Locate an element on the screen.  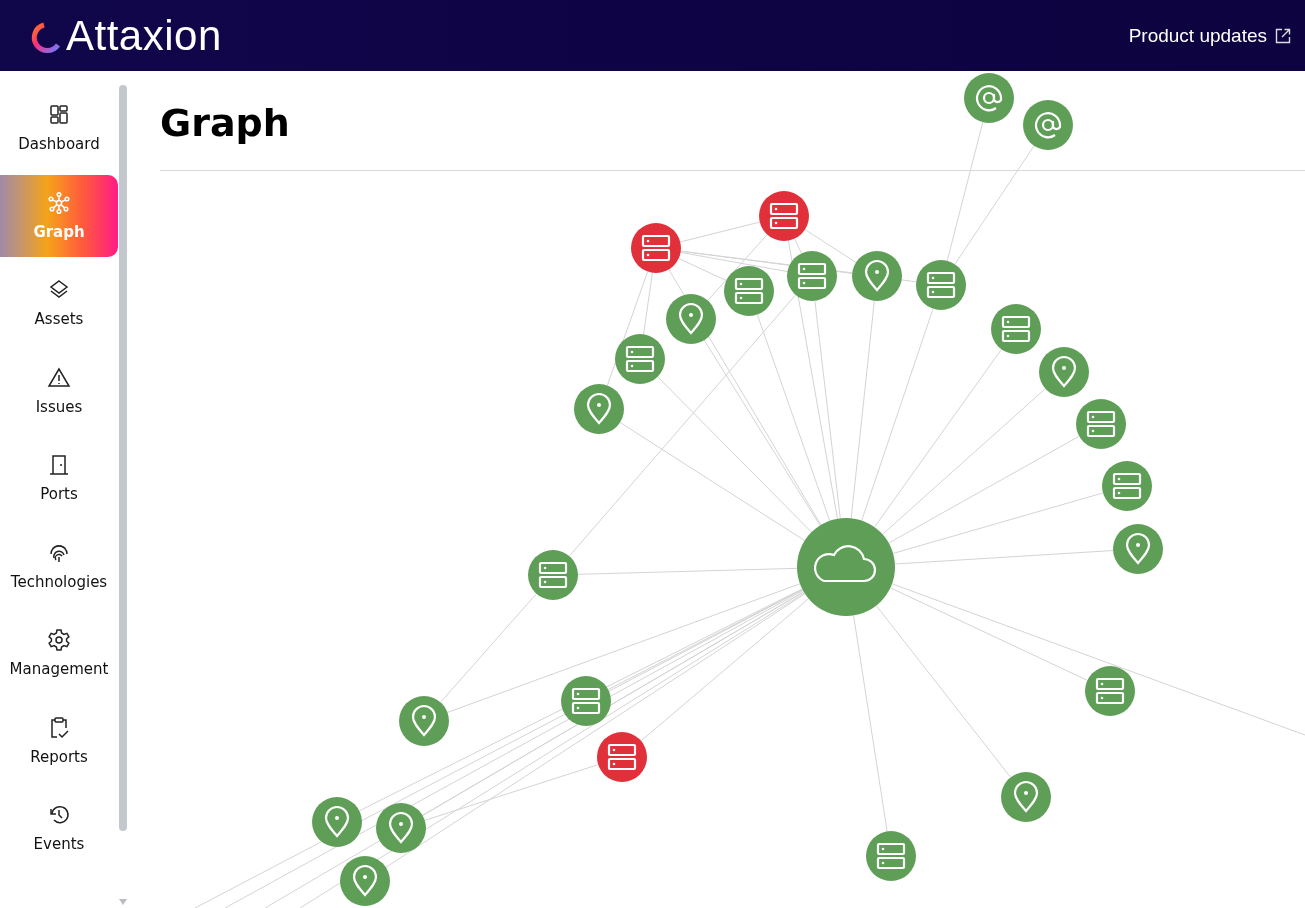
nav-item: Dashboard is located at coordinates (59, 128).